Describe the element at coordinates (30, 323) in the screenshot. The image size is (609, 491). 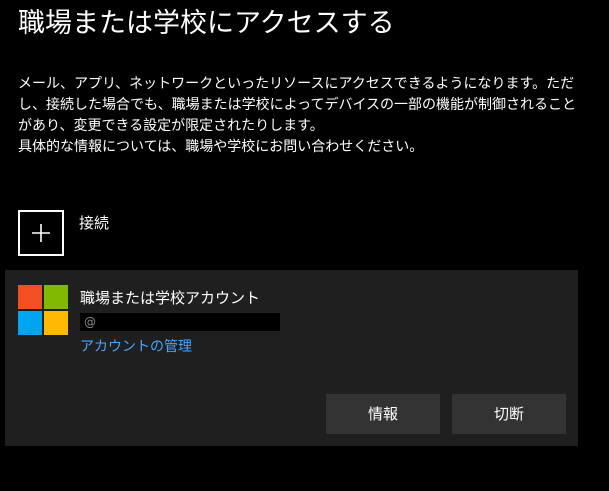
I see `logo-blue-square` at that location.